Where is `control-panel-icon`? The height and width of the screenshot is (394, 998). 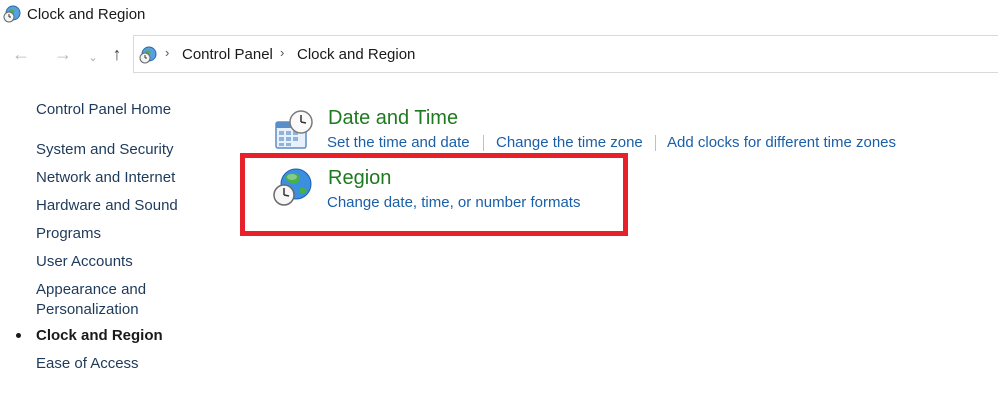 control-panel-icon is located at coordinates (148, 55).